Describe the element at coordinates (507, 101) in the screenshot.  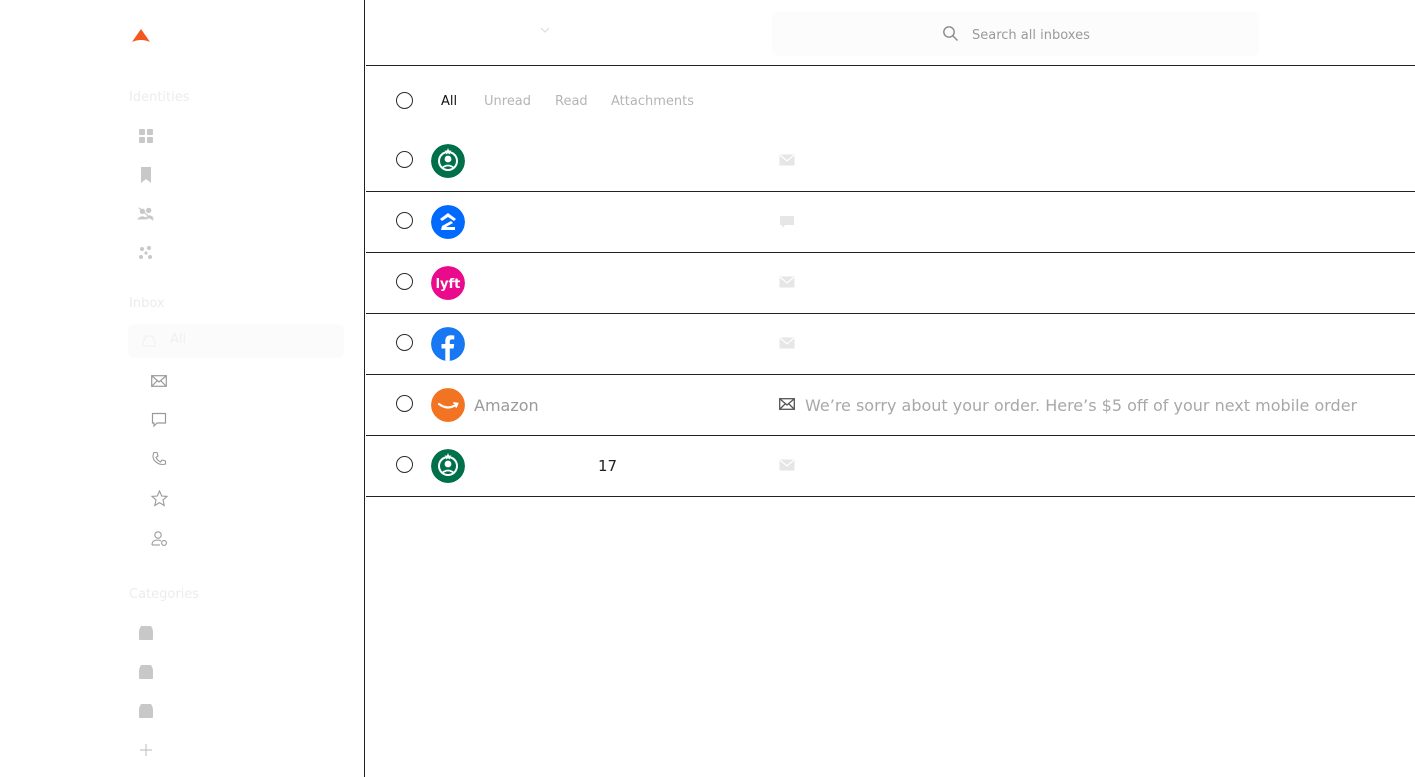
I see `tab-unread: Unread` at that location.